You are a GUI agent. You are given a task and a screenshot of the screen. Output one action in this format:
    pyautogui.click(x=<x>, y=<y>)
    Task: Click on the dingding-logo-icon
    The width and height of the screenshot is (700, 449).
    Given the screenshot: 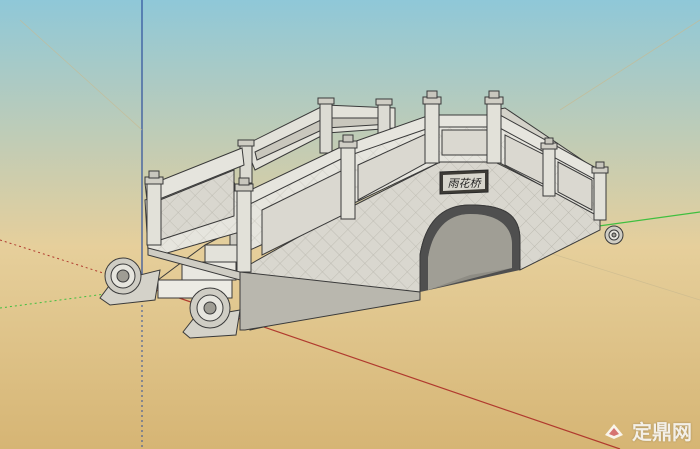 What is the action you would take?
    pyautogui.click(x=614, y=431)
    